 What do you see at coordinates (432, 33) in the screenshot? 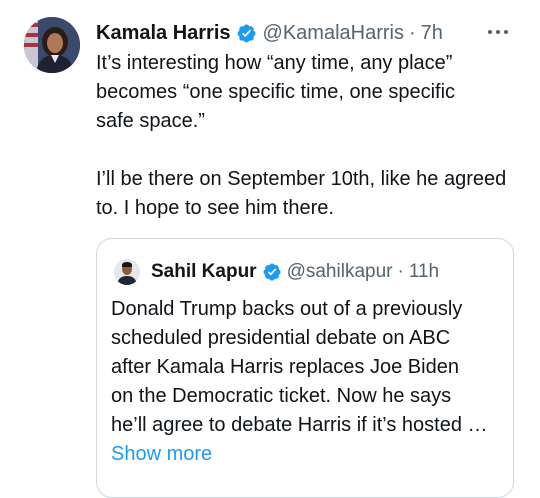
I see `tweet-timestamp: 7h` at bounding box center [432, 33].